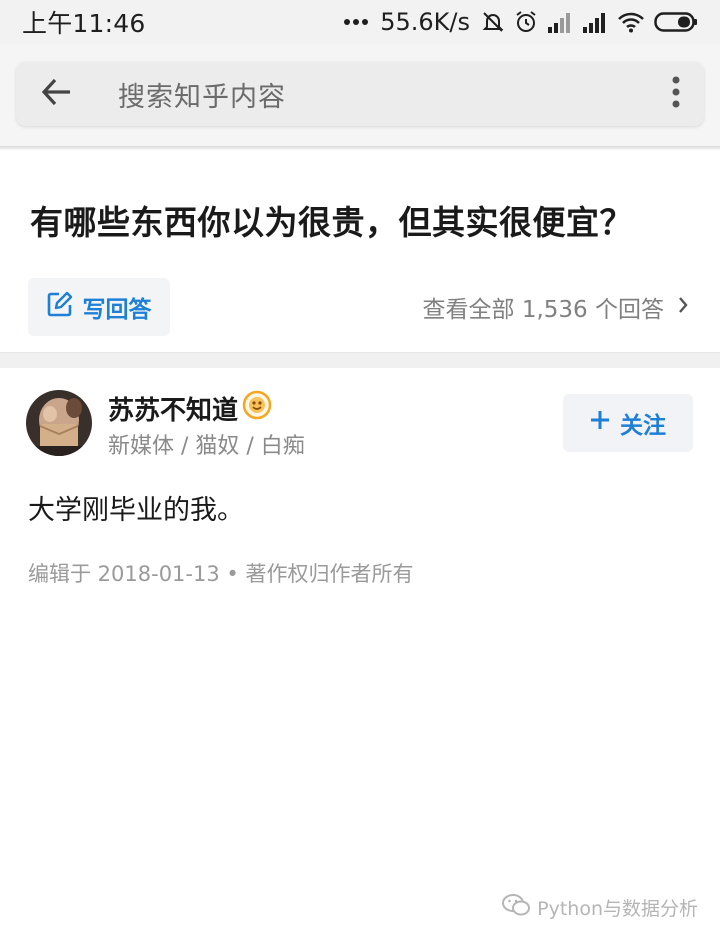 The image size is (720, 937). I want to click on chevron-right-icon, so click(683, 307).